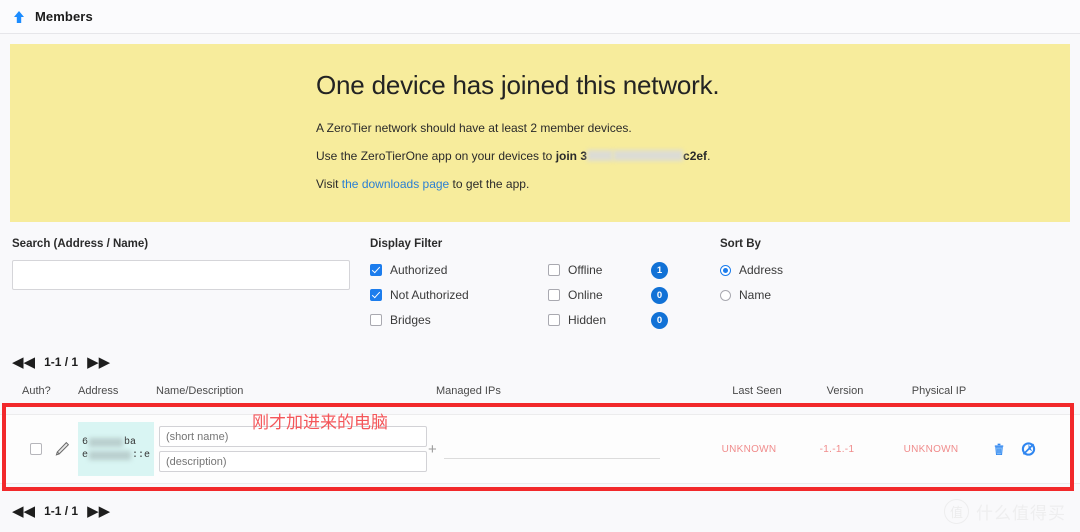 The width and height of the screenshot is (1080, 532). I want to click on display-filter-label: Display Filter, so click(406, 244).